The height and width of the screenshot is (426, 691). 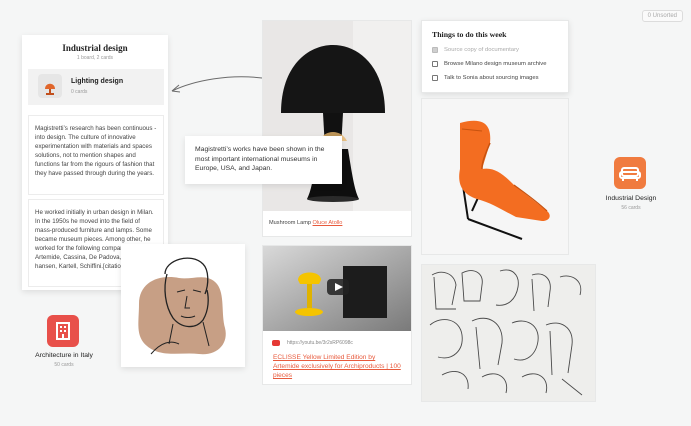 I want to click on todo-item: Browse Milano design museum archive, so click(x=489, y=64).